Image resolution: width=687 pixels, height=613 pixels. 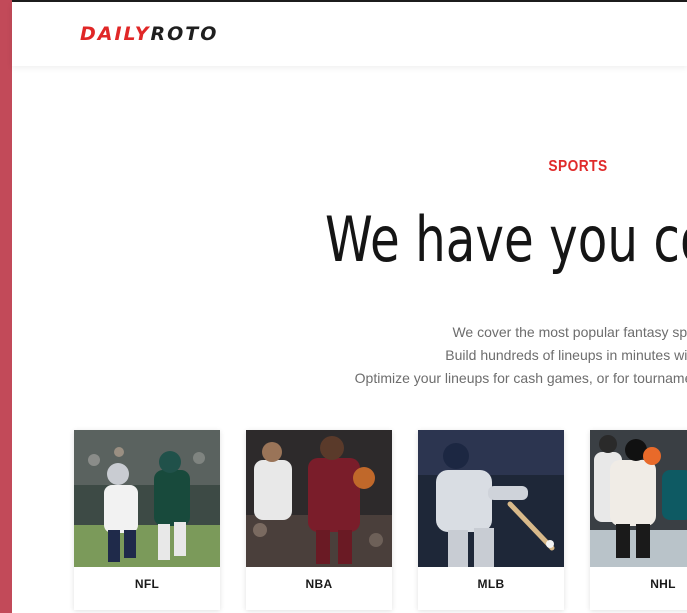 I want to click on sport-card-nba: NBA, so click(x=319, y=520).